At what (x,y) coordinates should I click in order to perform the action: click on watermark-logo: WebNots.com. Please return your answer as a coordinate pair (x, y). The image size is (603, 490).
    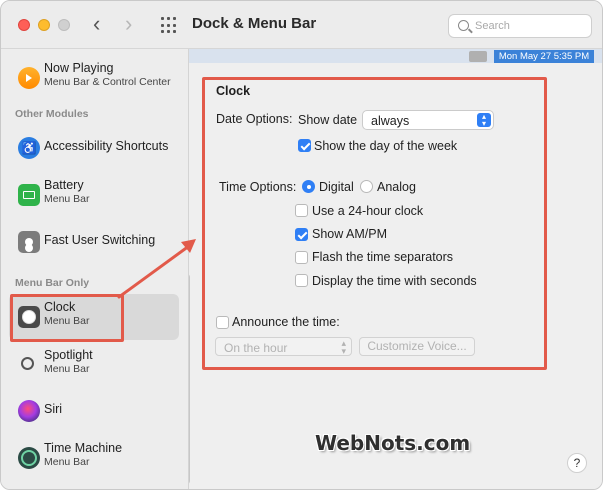
    Looking at the image, I should click on (393, 443).